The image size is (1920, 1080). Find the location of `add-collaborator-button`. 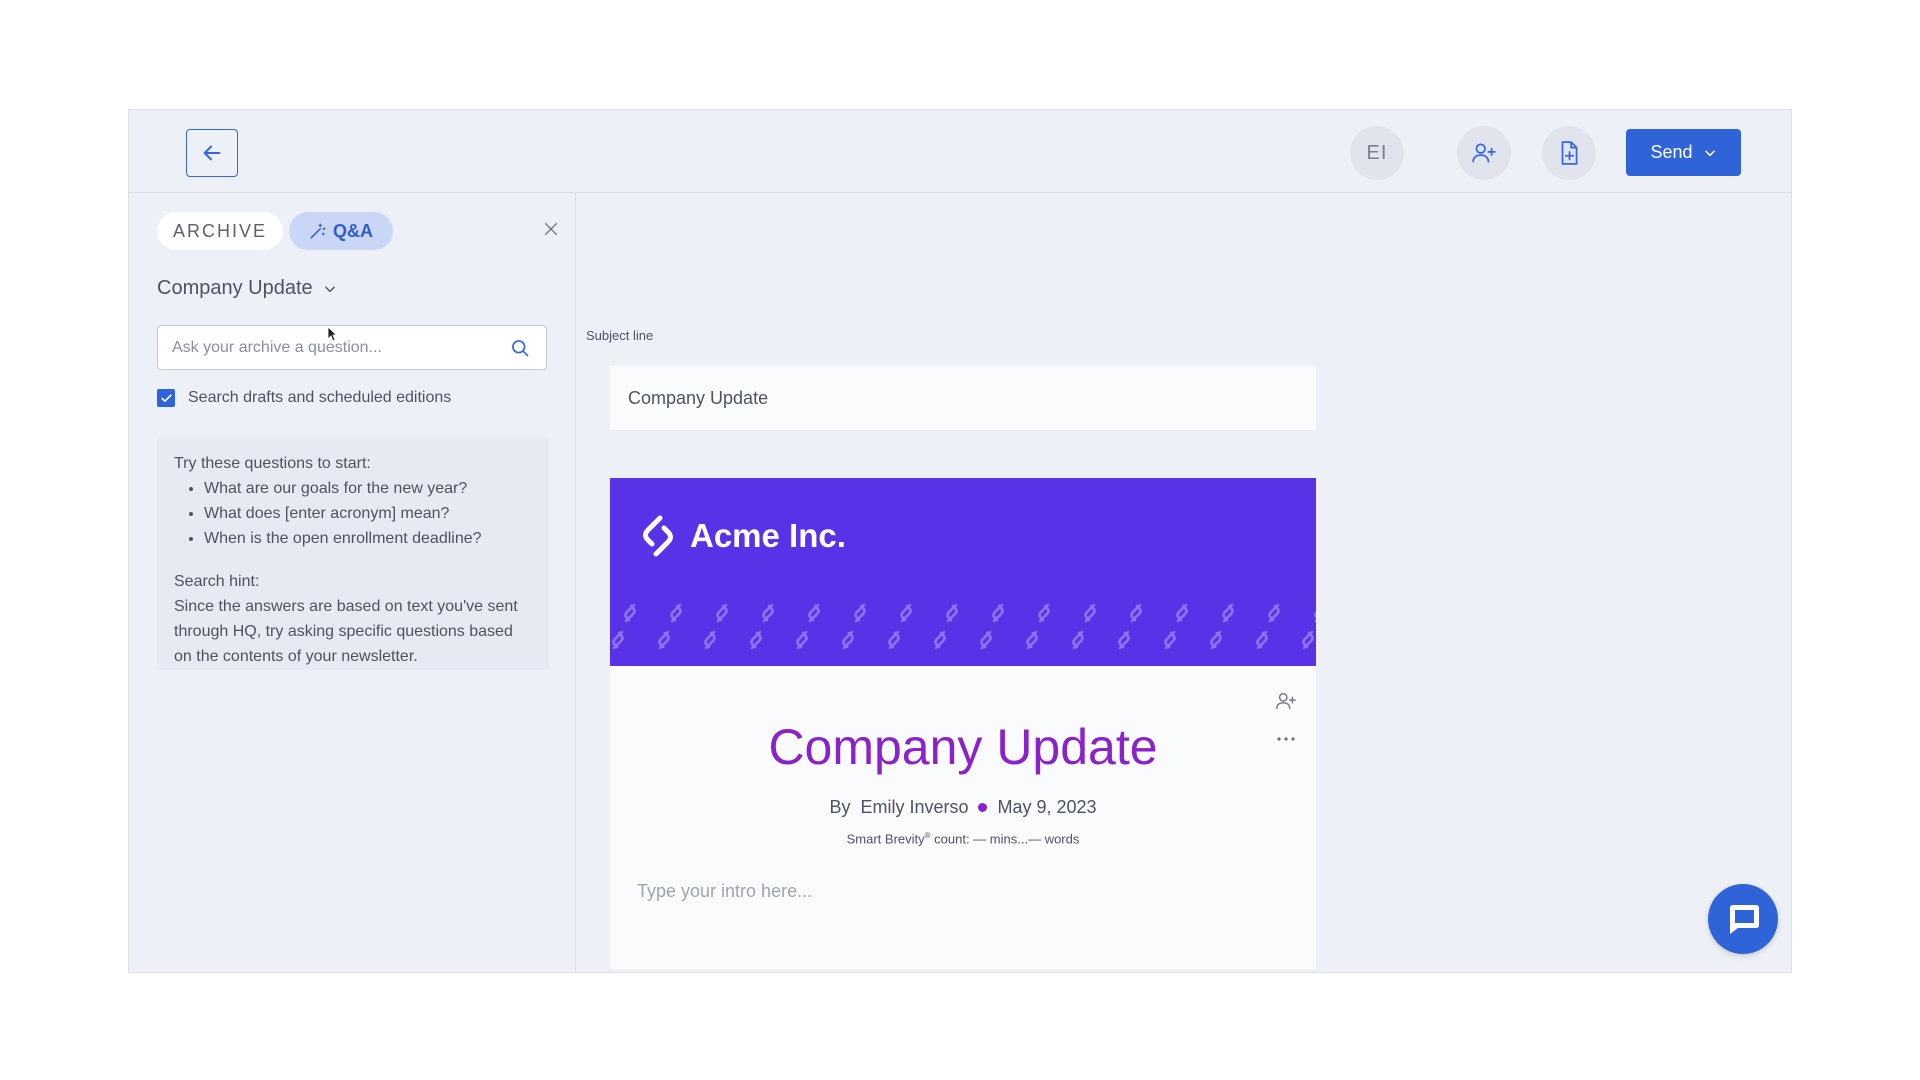

add-collaborator-button is located at coordinates (1484, 153).